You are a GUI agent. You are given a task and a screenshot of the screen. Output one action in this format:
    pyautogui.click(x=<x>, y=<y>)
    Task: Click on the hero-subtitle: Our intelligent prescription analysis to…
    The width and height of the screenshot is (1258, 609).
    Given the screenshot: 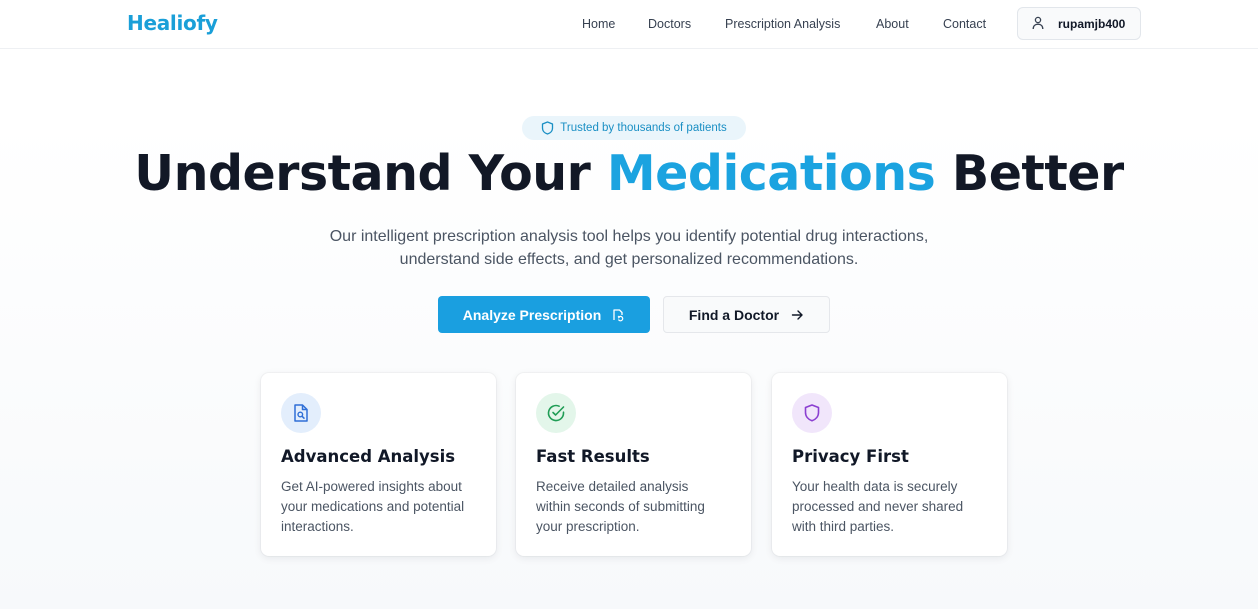 What is the action you would take?
    pyautogui.click(x=629, y=248)
    